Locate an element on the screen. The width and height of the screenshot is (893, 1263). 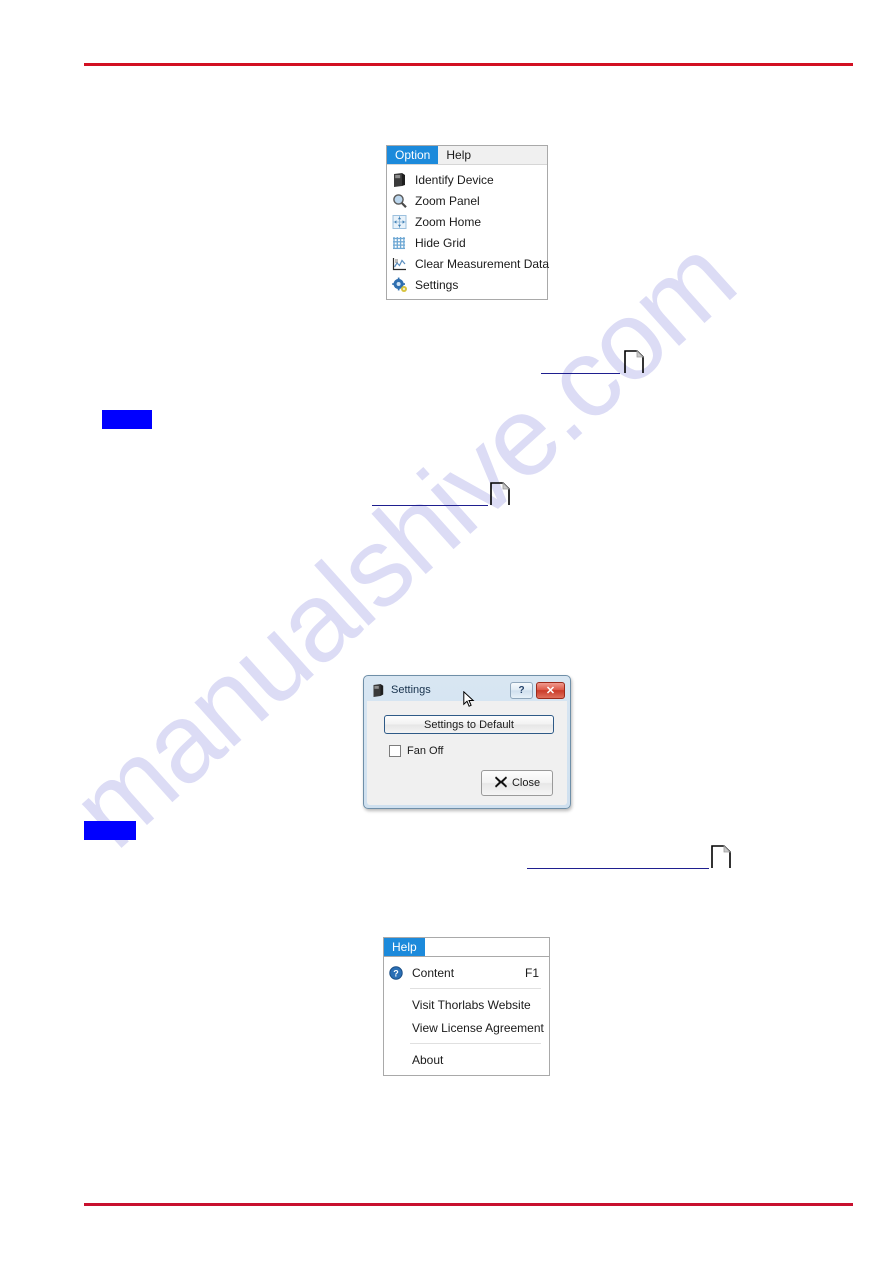
menu-item-zoom-home: Zoom Home is located at coordinates (467, 221).